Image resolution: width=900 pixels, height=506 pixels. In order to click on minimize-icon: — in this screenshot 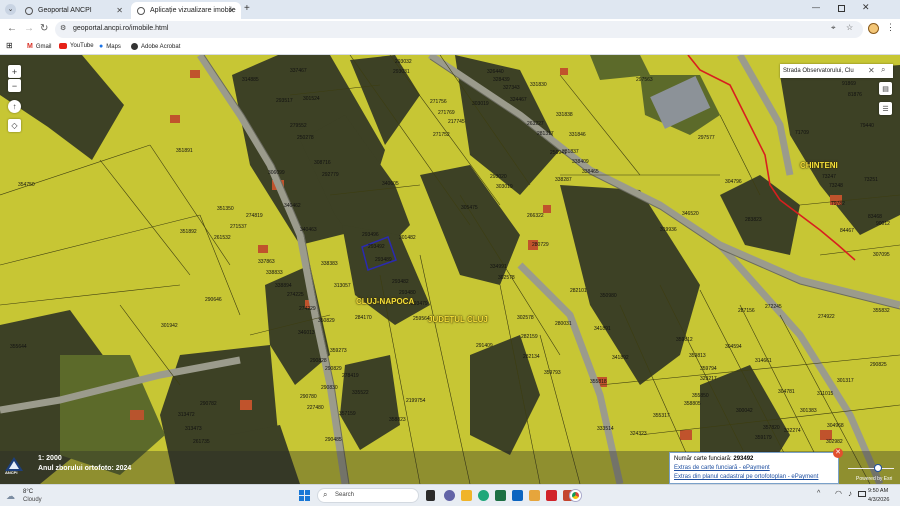, I will do `click(816, 7)`.